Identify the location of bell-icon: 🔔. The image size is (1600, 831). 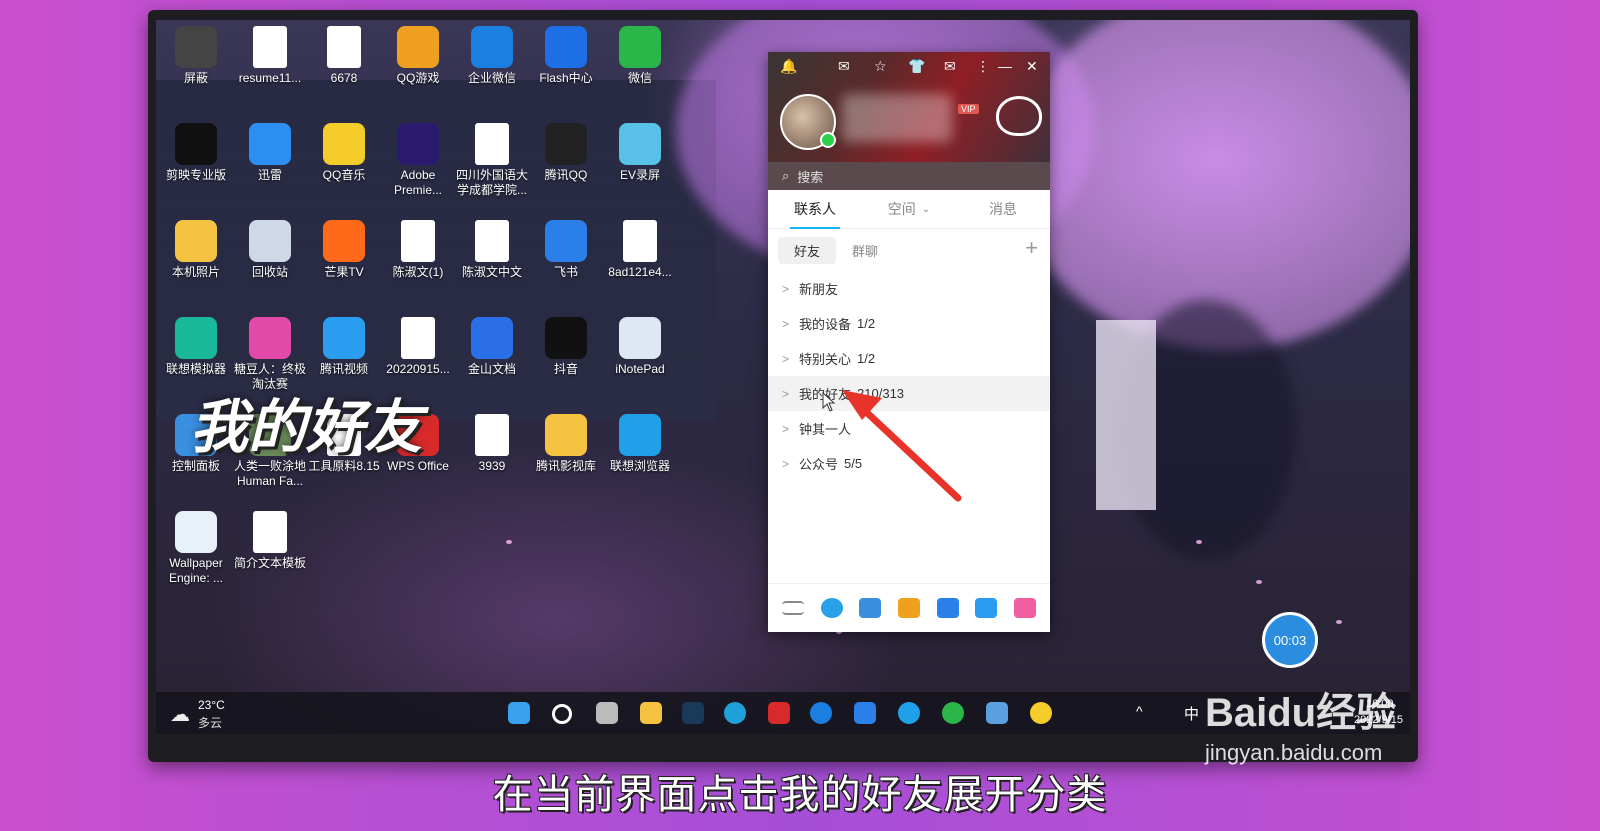
(788, 66).